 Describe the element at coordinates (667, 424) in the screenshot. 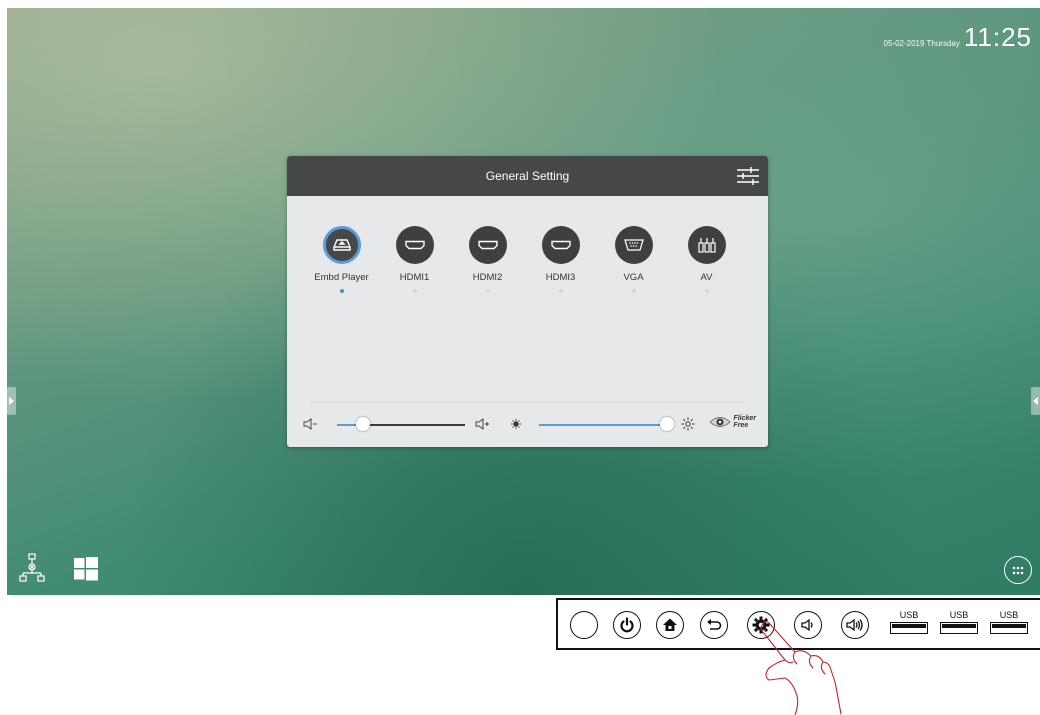

I see `brightness-slider-knob` at that location.